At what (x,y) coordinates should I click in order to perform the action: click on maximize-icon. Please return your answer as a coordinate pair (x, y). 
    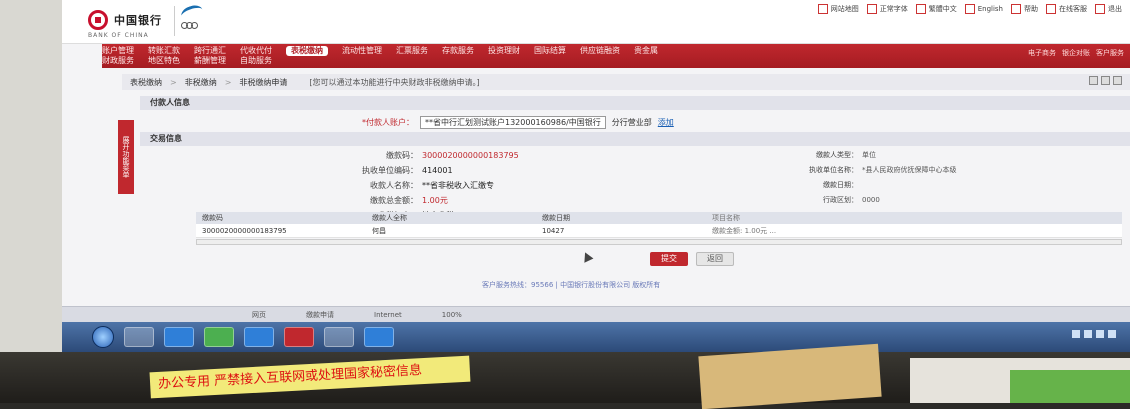
    Looking at the image, I should click on (1105, 80).